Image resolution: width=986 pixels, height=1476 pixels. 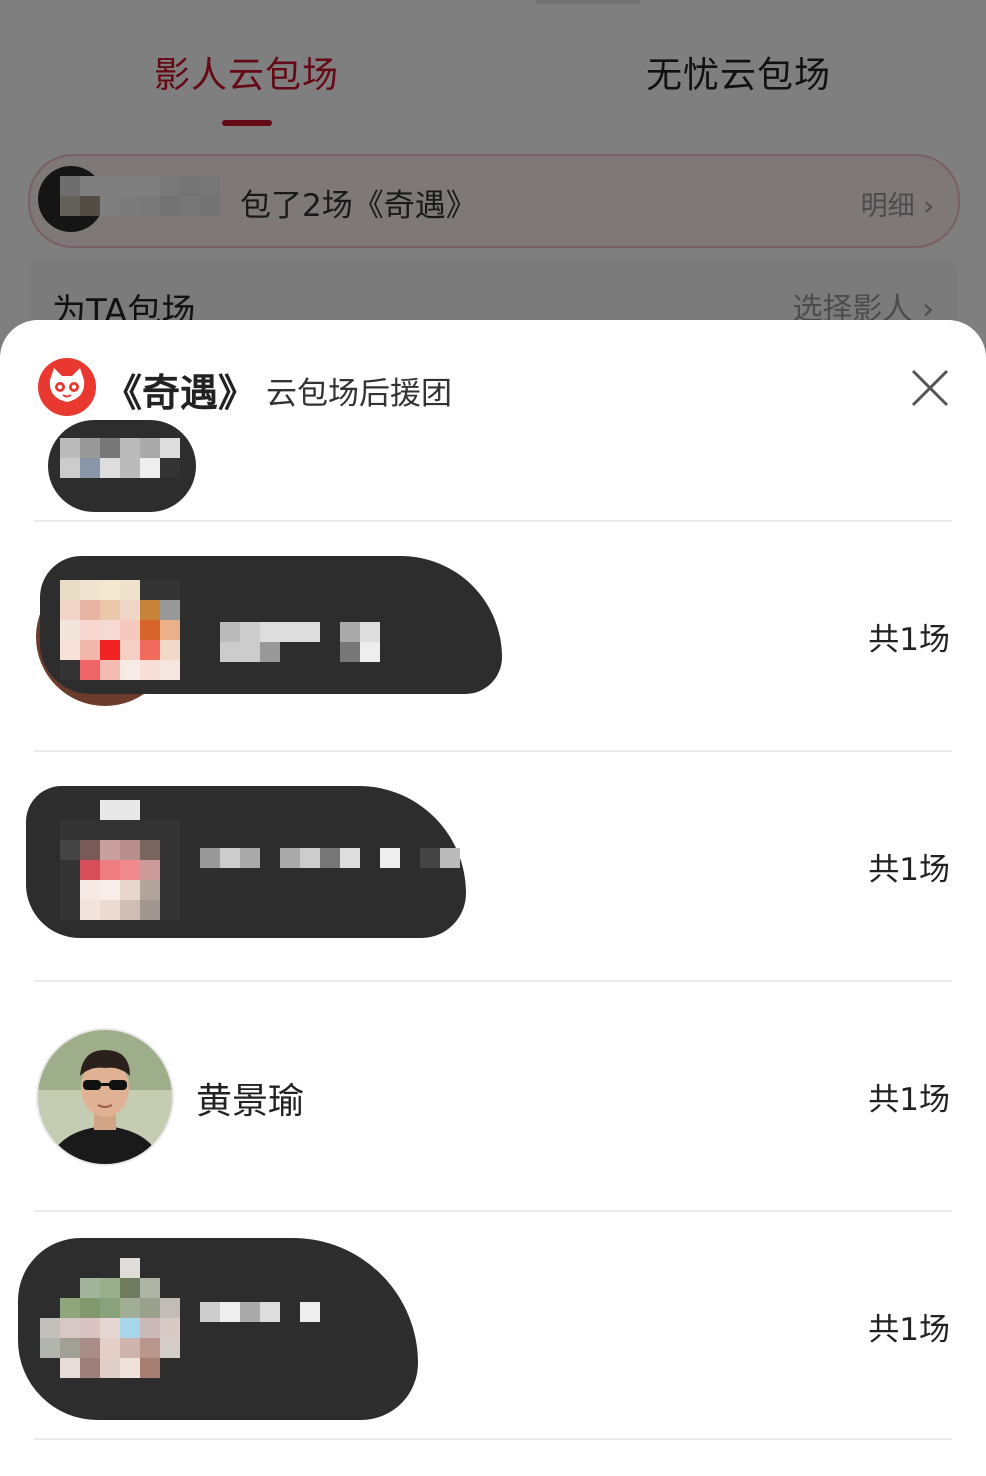 I want to click on sheet-title: 《奇遇》, so click(x=180, y=393).